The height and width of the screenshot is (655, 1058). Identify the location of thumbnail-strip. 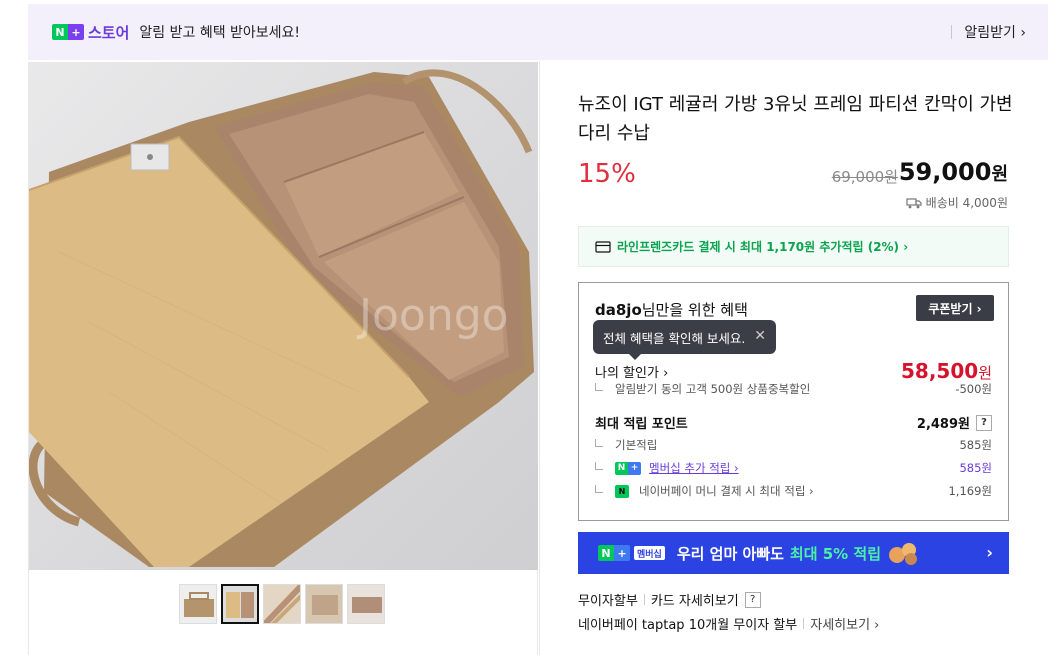
(282, 604).